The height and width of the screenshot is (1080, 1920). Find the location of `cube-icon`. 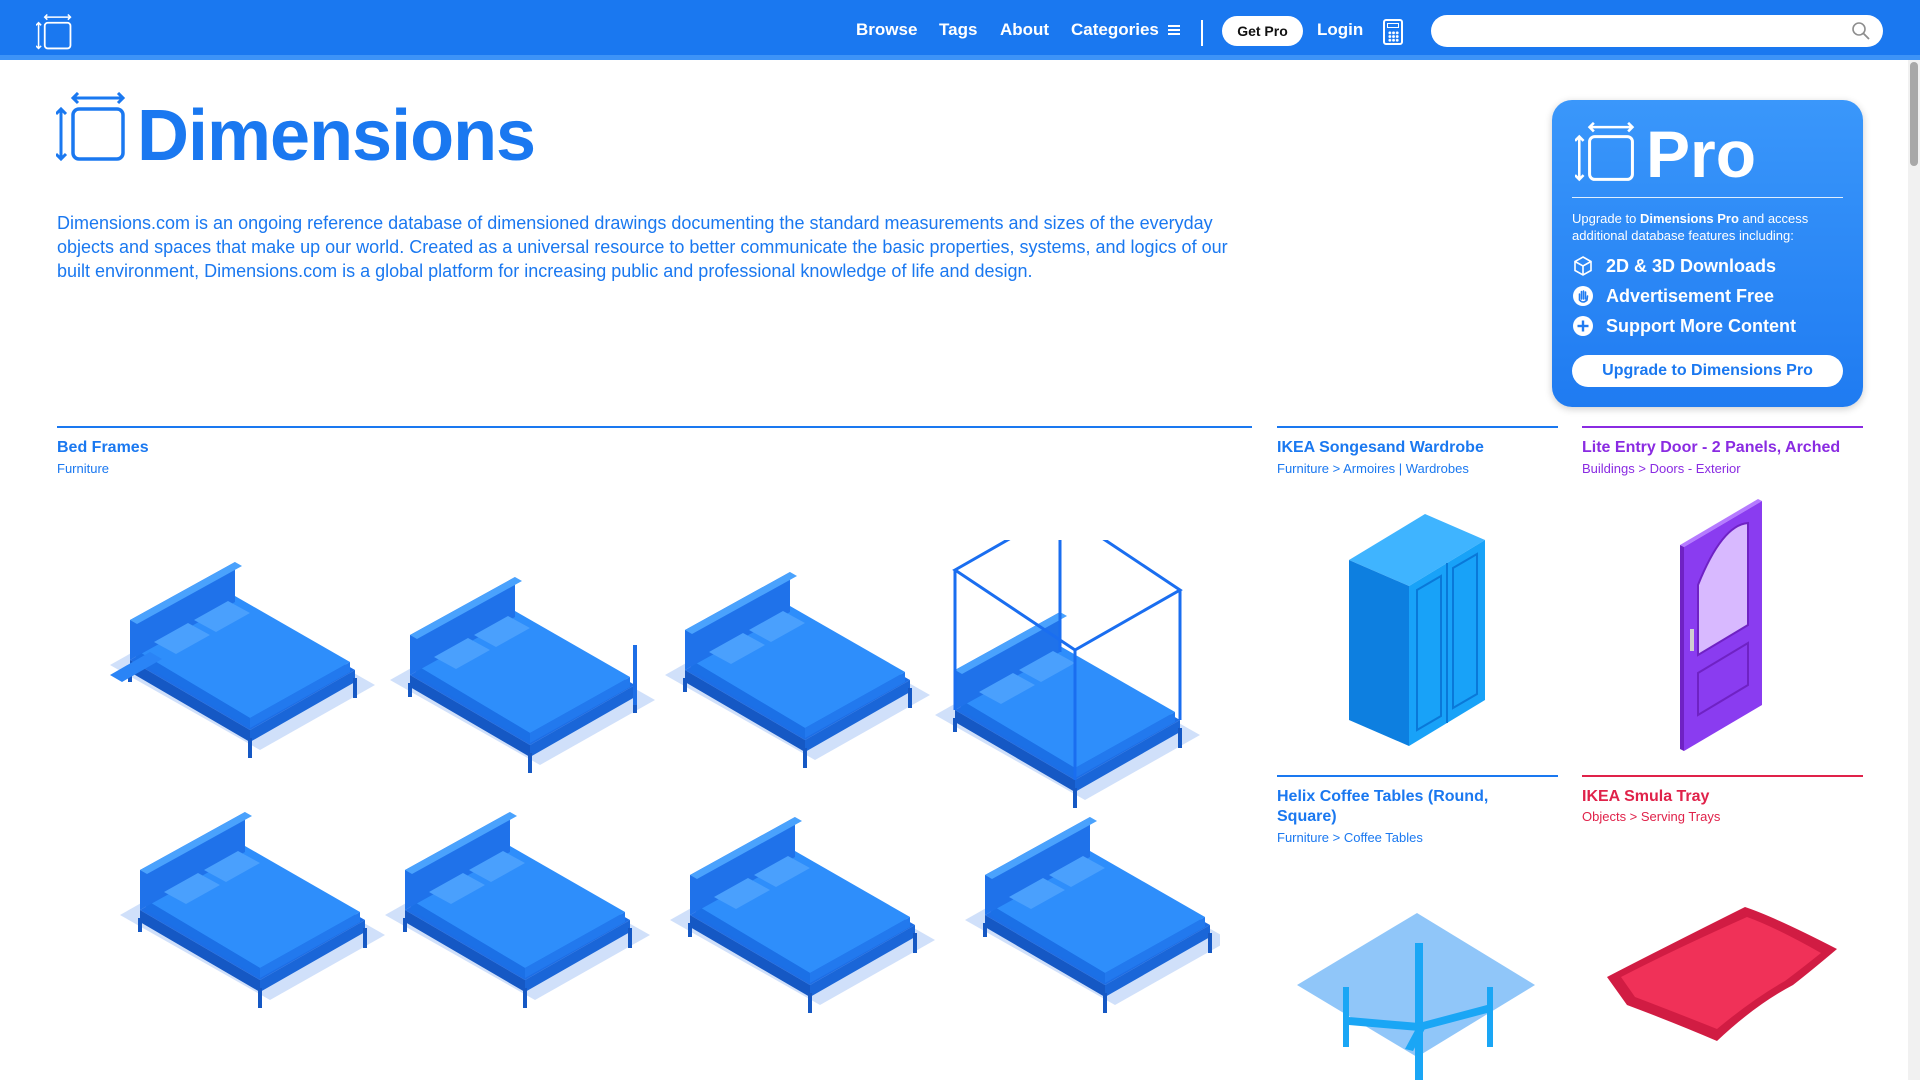

cube-icon is located at coordinates (1583, 266).